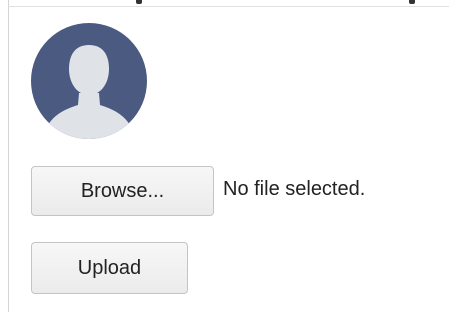 The width and height of the screenshot is (449, 312). I want to click on file-status-text: No file selected., so click(294, 189).